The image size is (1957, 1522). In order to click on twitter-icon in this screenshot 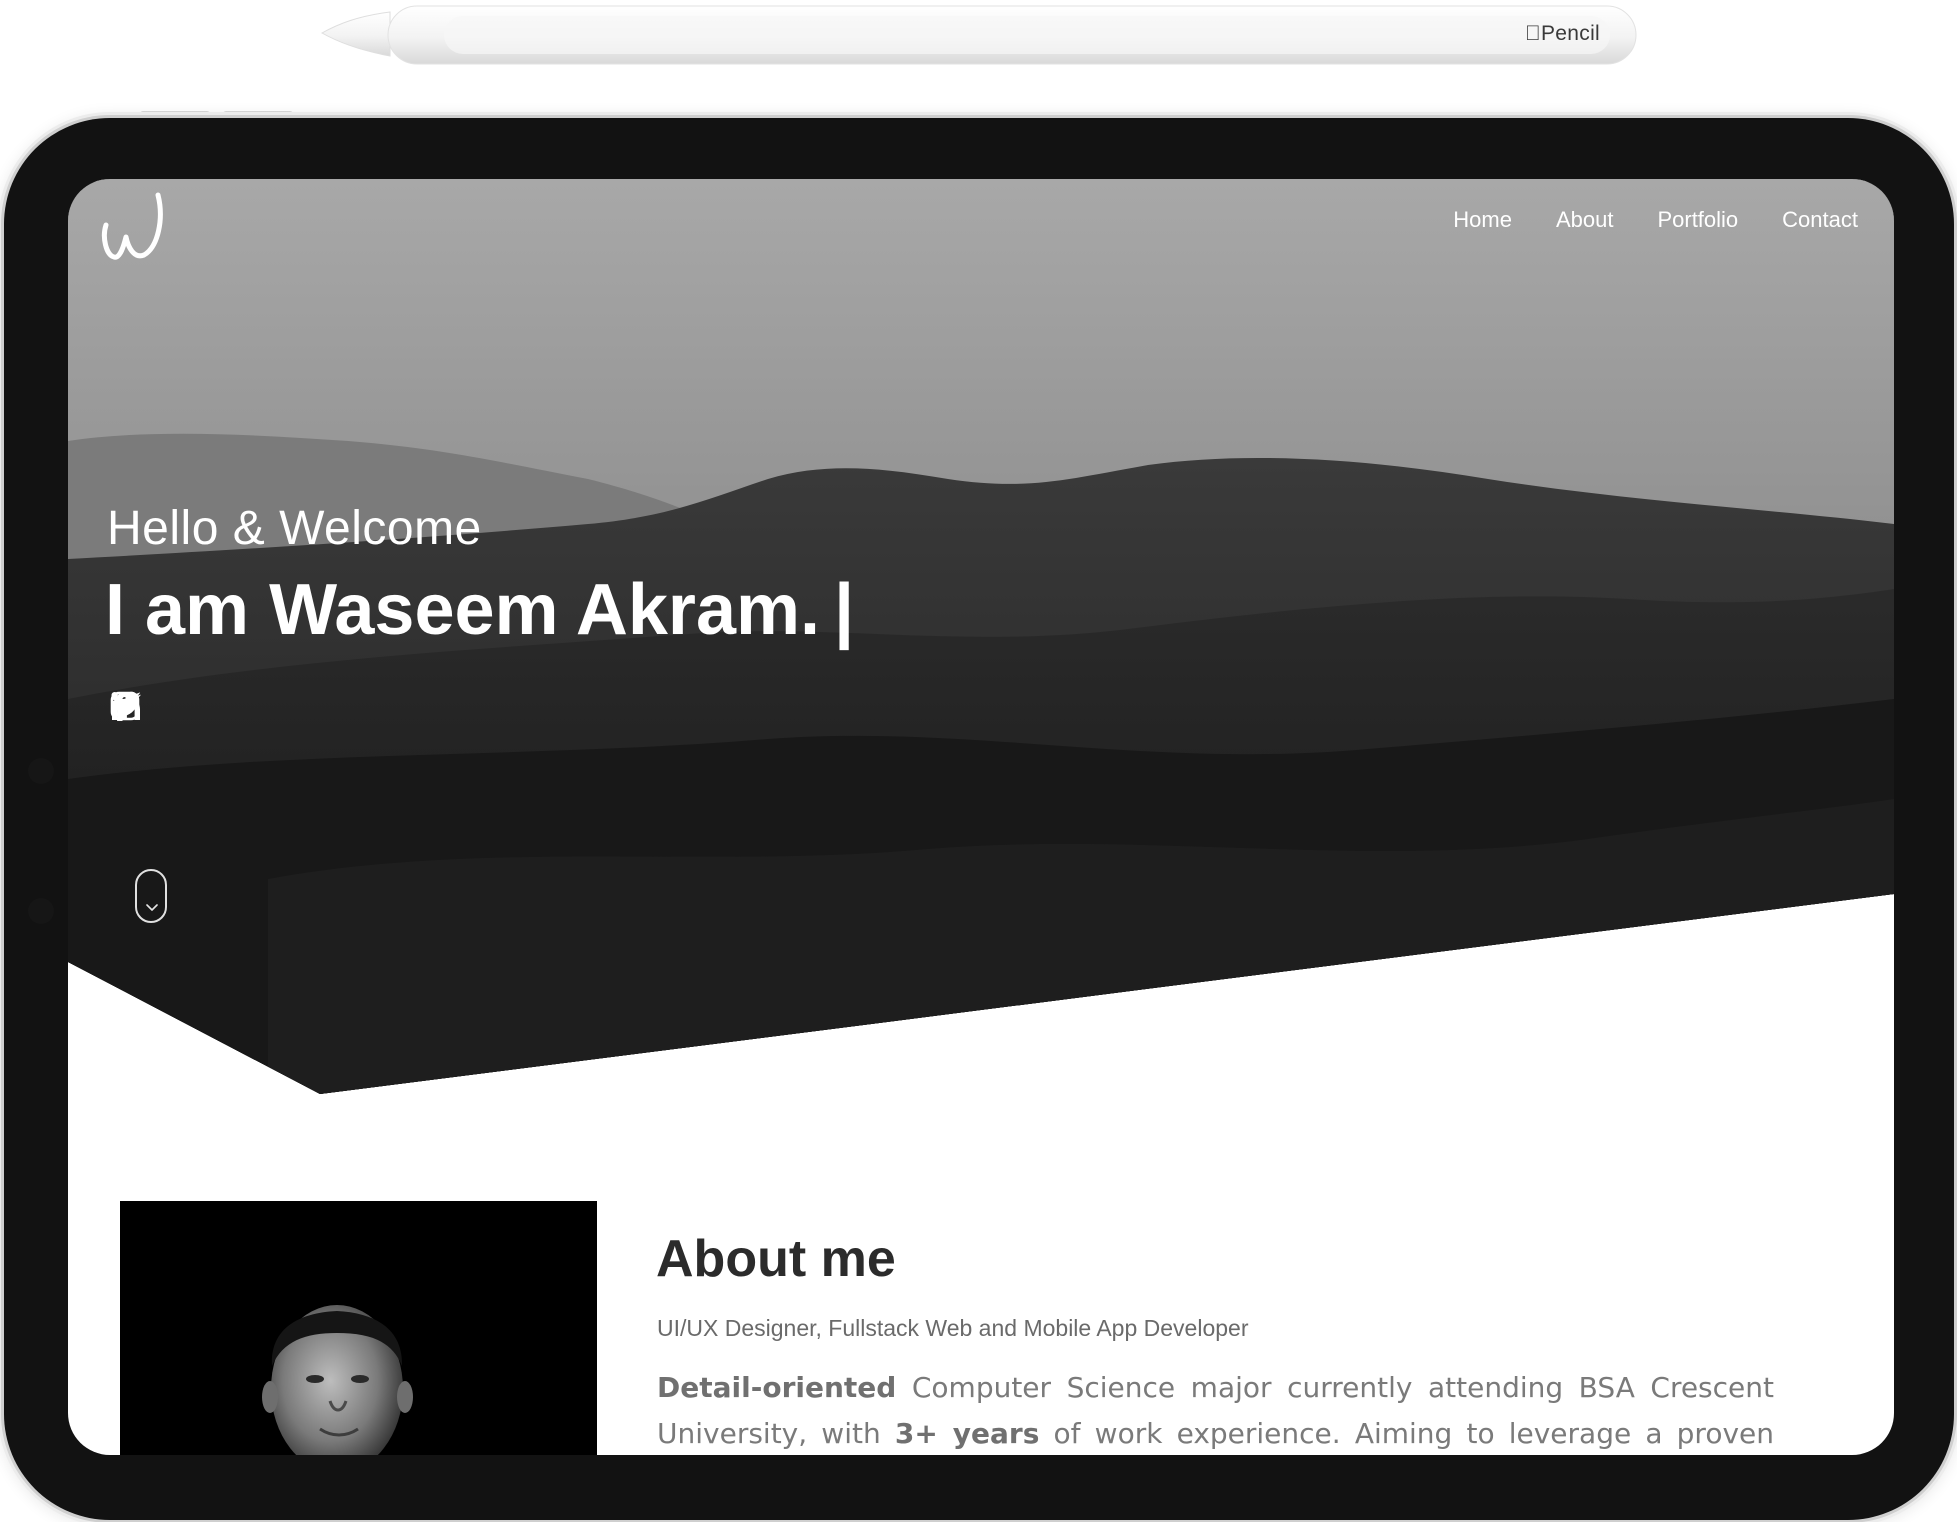, I will do `click(159, 708)`.